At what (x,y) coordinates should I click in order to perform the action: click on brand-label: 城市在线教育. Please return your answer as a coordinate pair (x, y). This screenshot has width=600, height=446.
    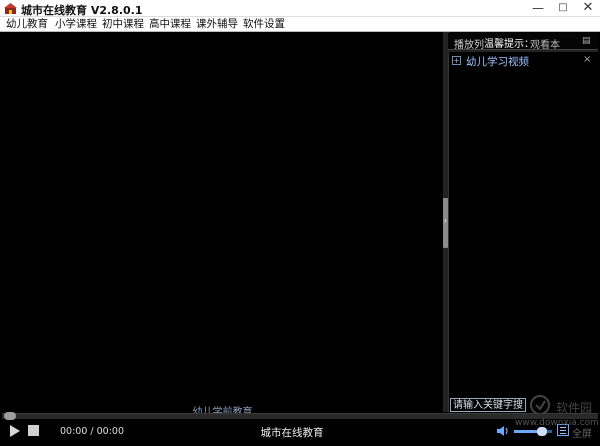
    Looking at the image, I should click on (292, 433).